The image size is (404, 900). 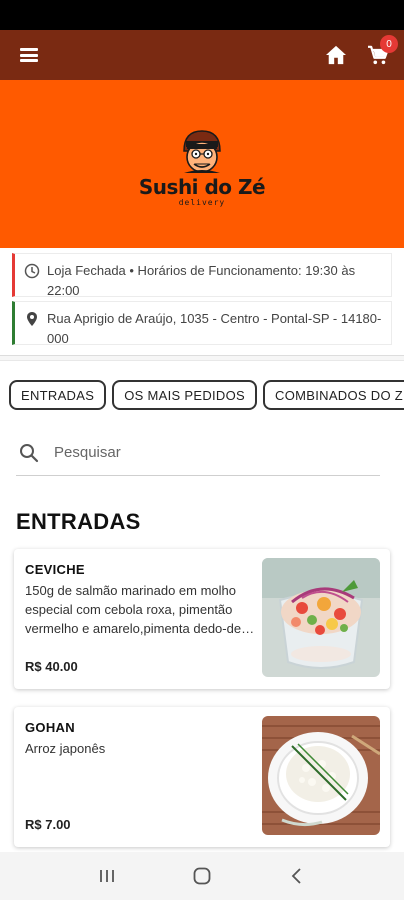 I want to click on product-image-ceviche, so click(x=321, y=617).